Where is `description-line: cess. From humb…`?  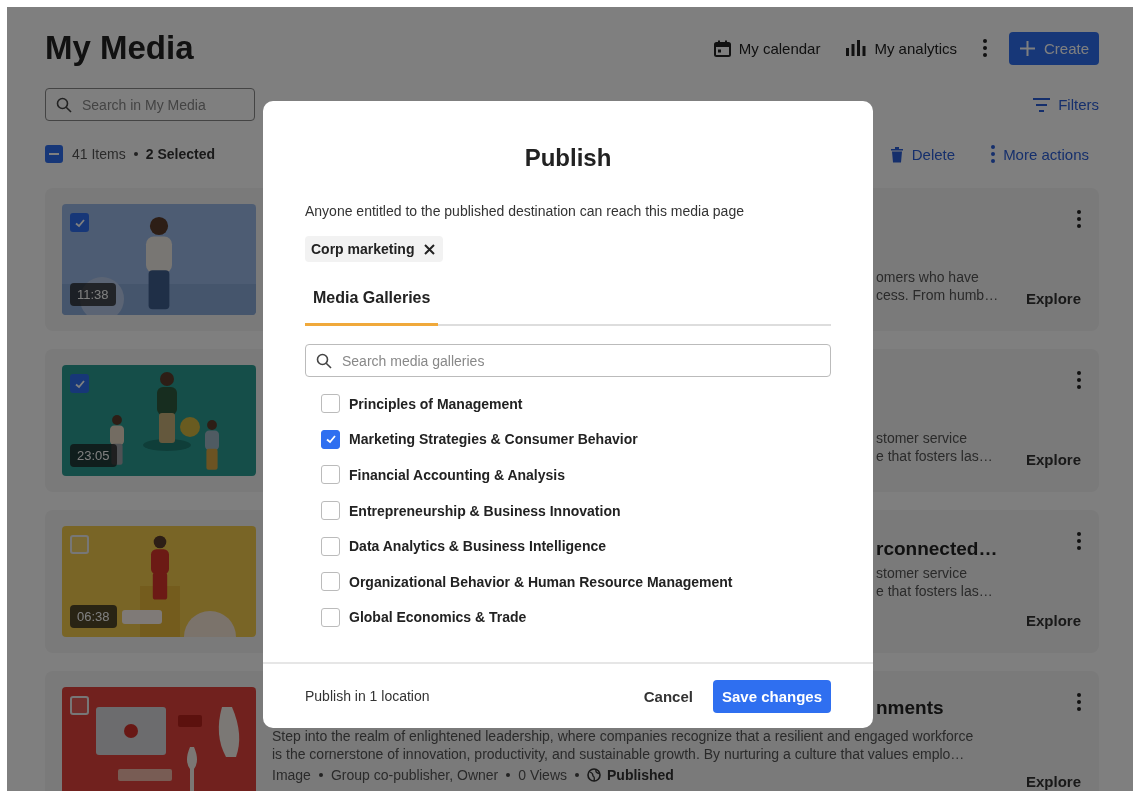 description-line: cess. From humb… is located at coordinates (937, 295).